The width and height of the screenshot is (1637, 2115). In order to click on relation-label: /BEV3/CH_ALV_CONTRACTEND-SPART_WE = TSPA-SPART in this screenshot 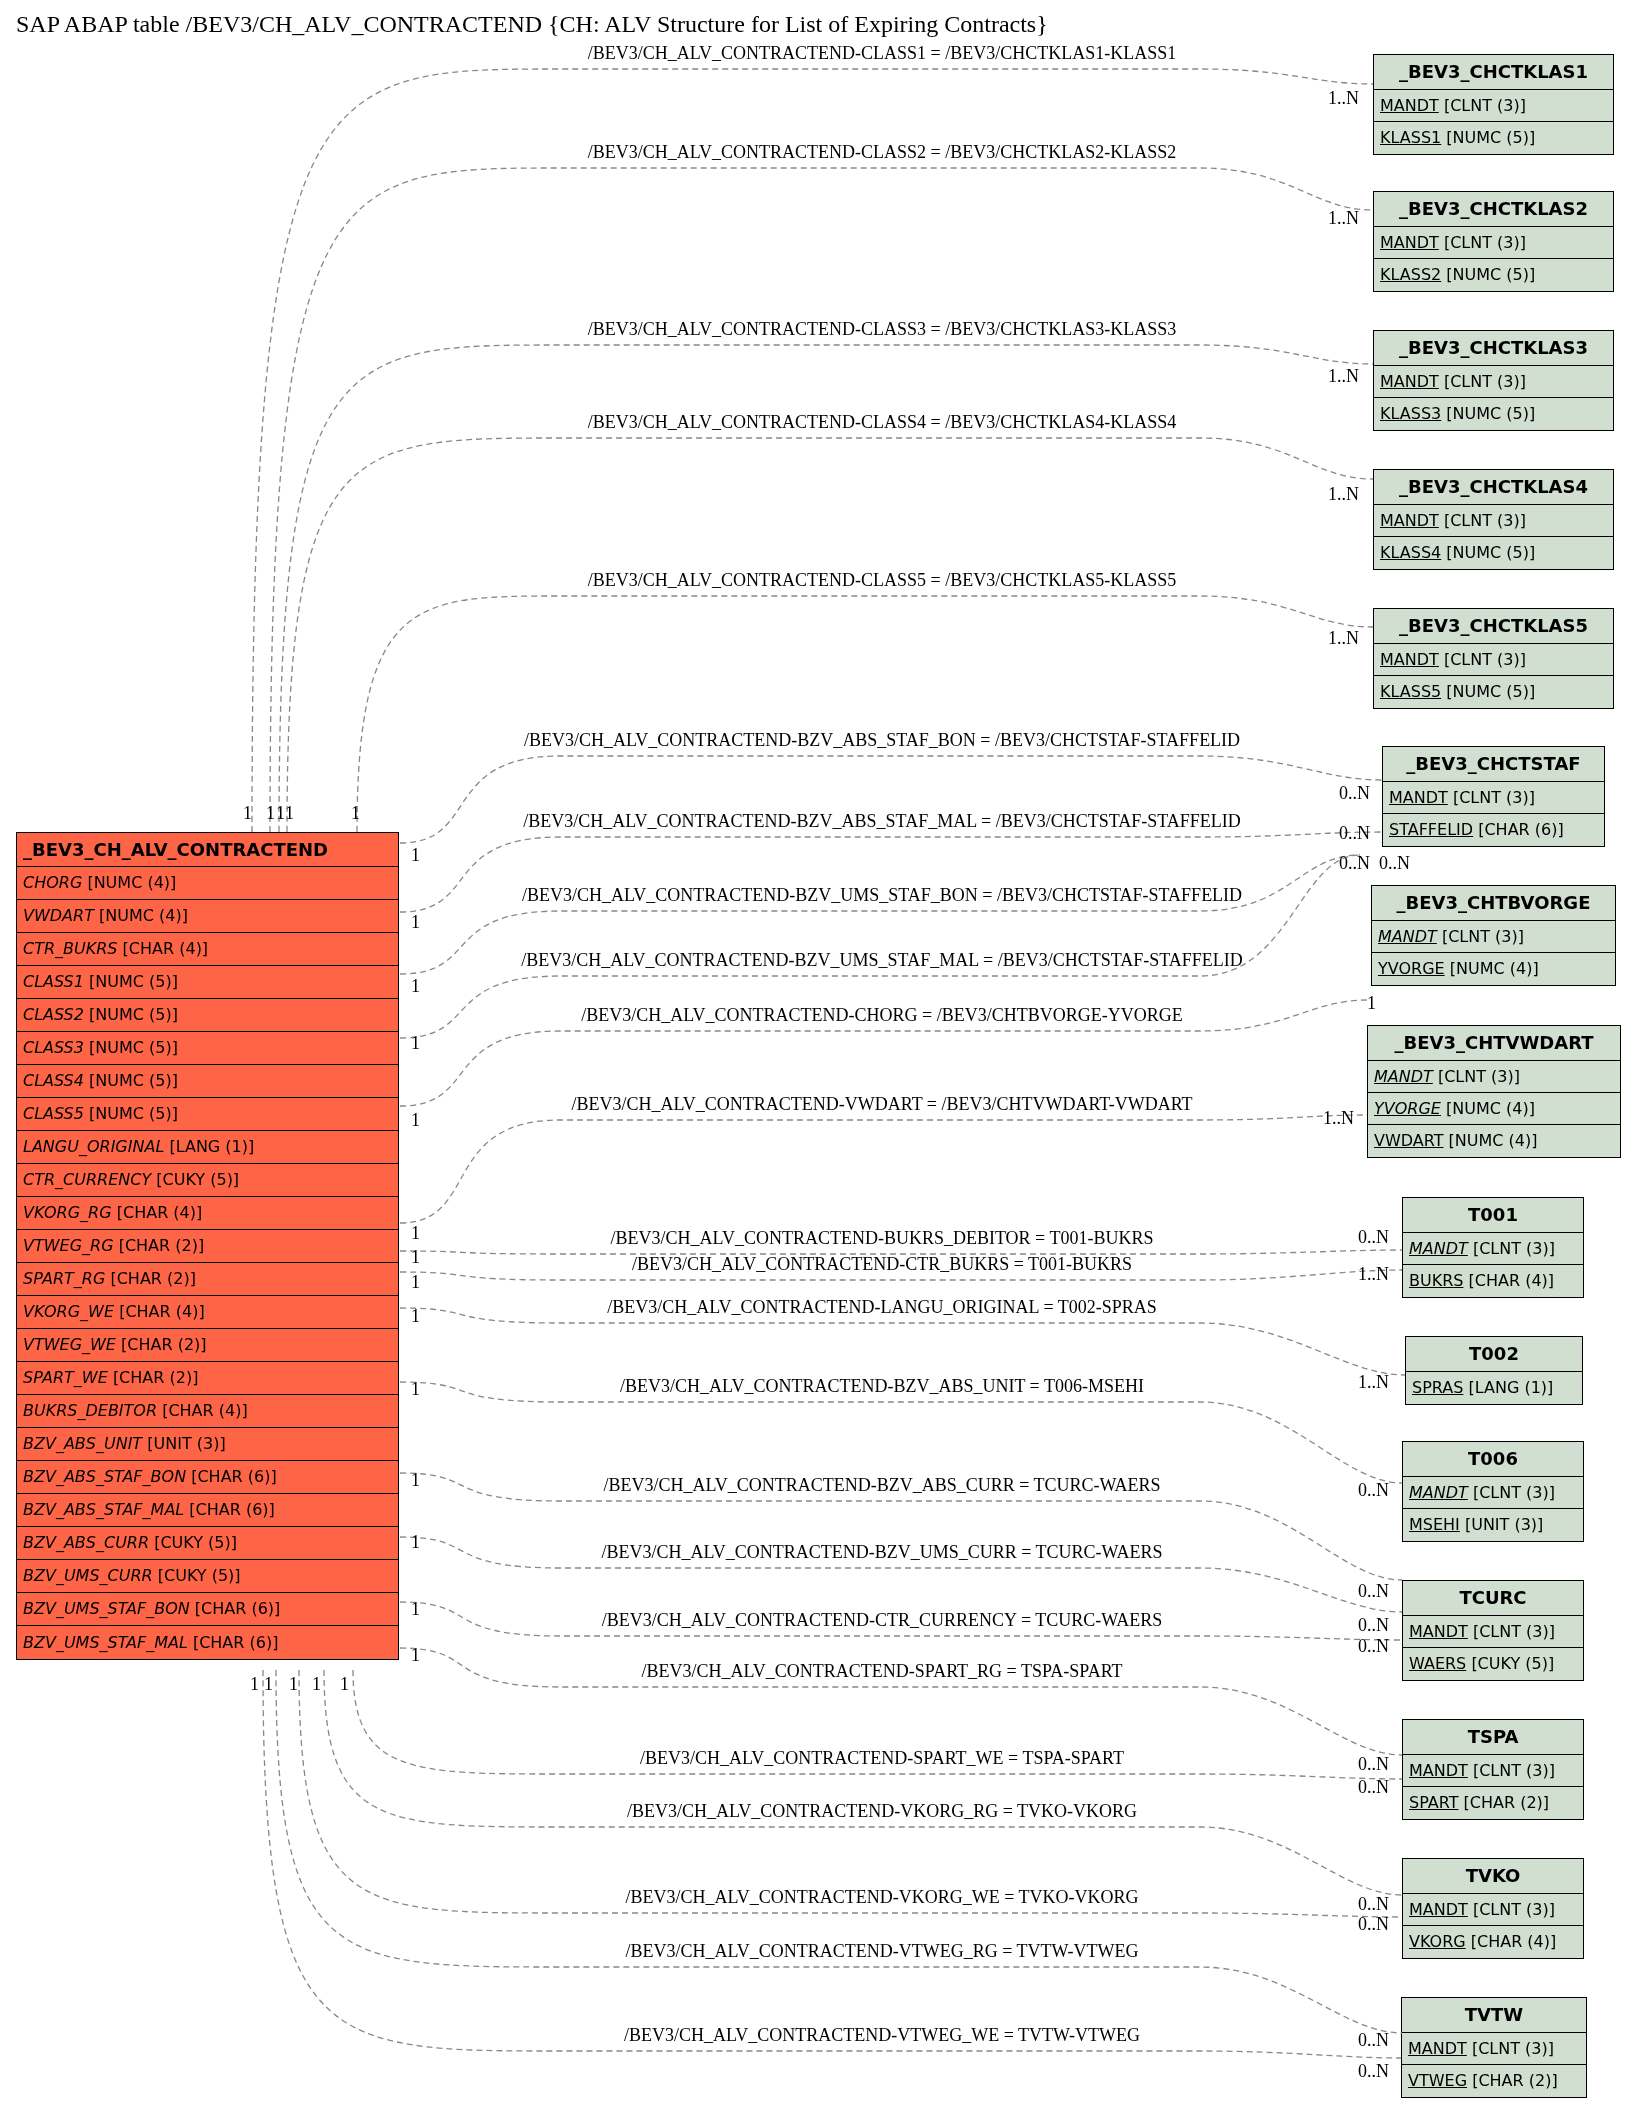, I will do `click(882, 1758)`.